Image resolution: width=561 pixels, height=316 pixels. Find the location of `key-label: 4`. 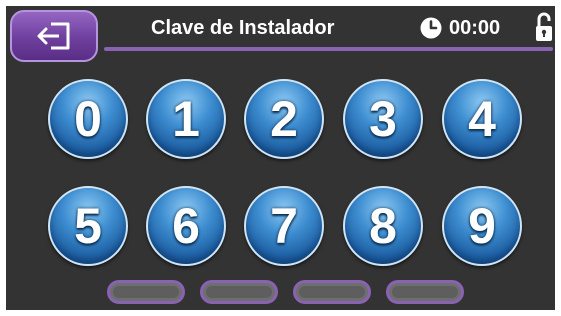

key-label: 4 is located at coordinates (482, 119).